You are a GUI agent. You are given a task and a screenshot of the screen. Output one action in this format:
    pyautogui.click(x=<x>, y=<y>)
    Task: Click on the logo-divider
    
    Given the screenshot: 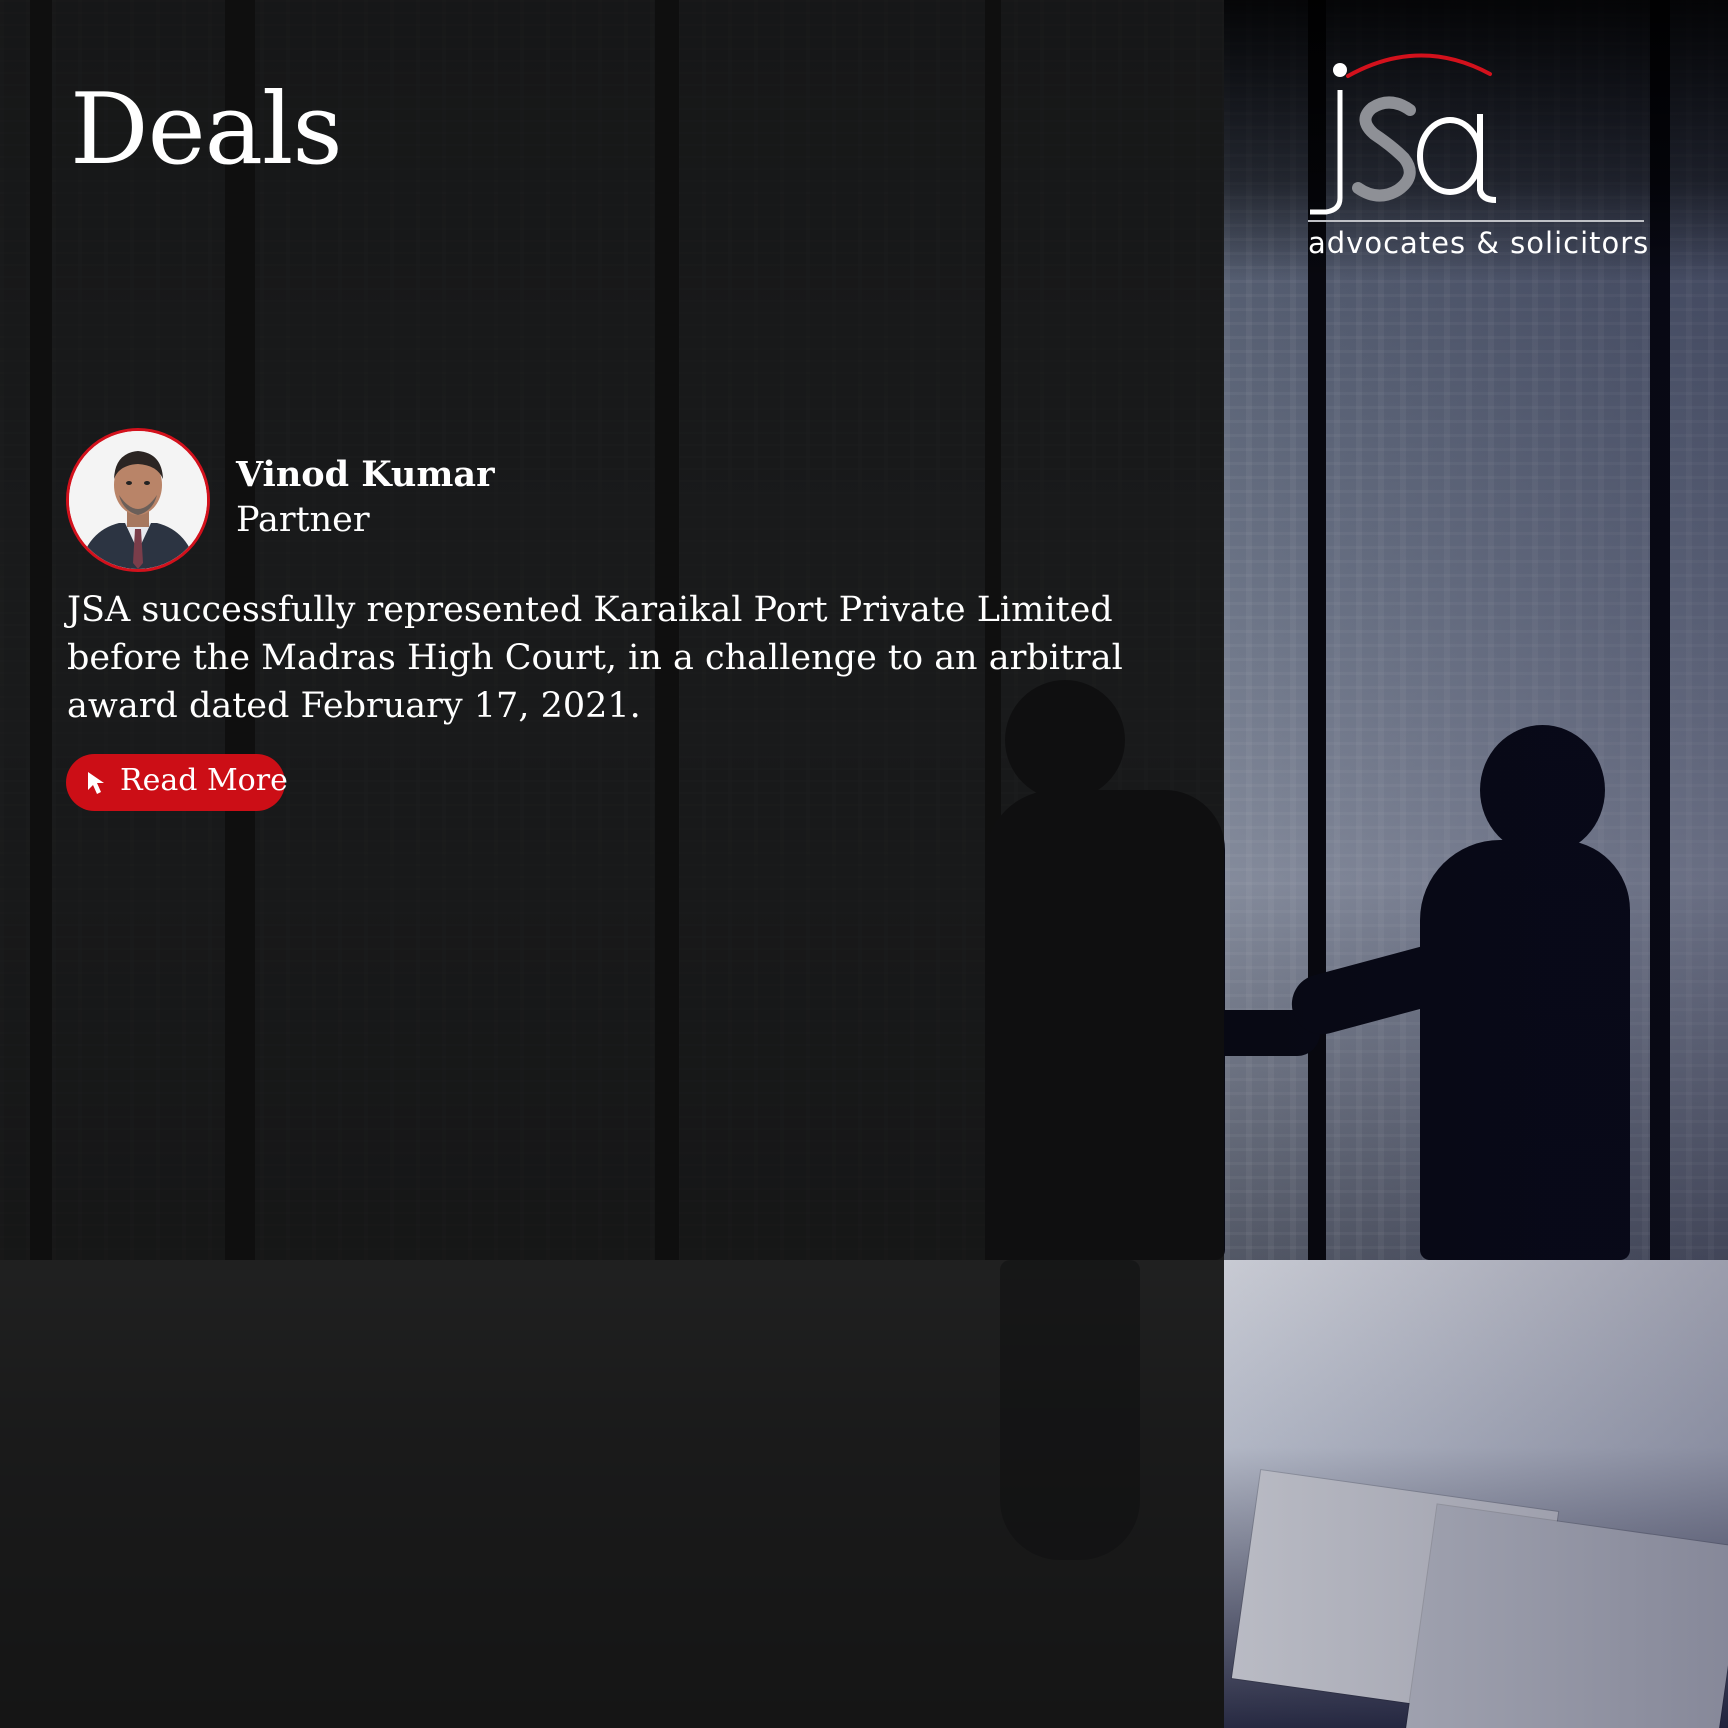 What is the action you would take?
    pyautogui.click(x=1476, y=221)
    